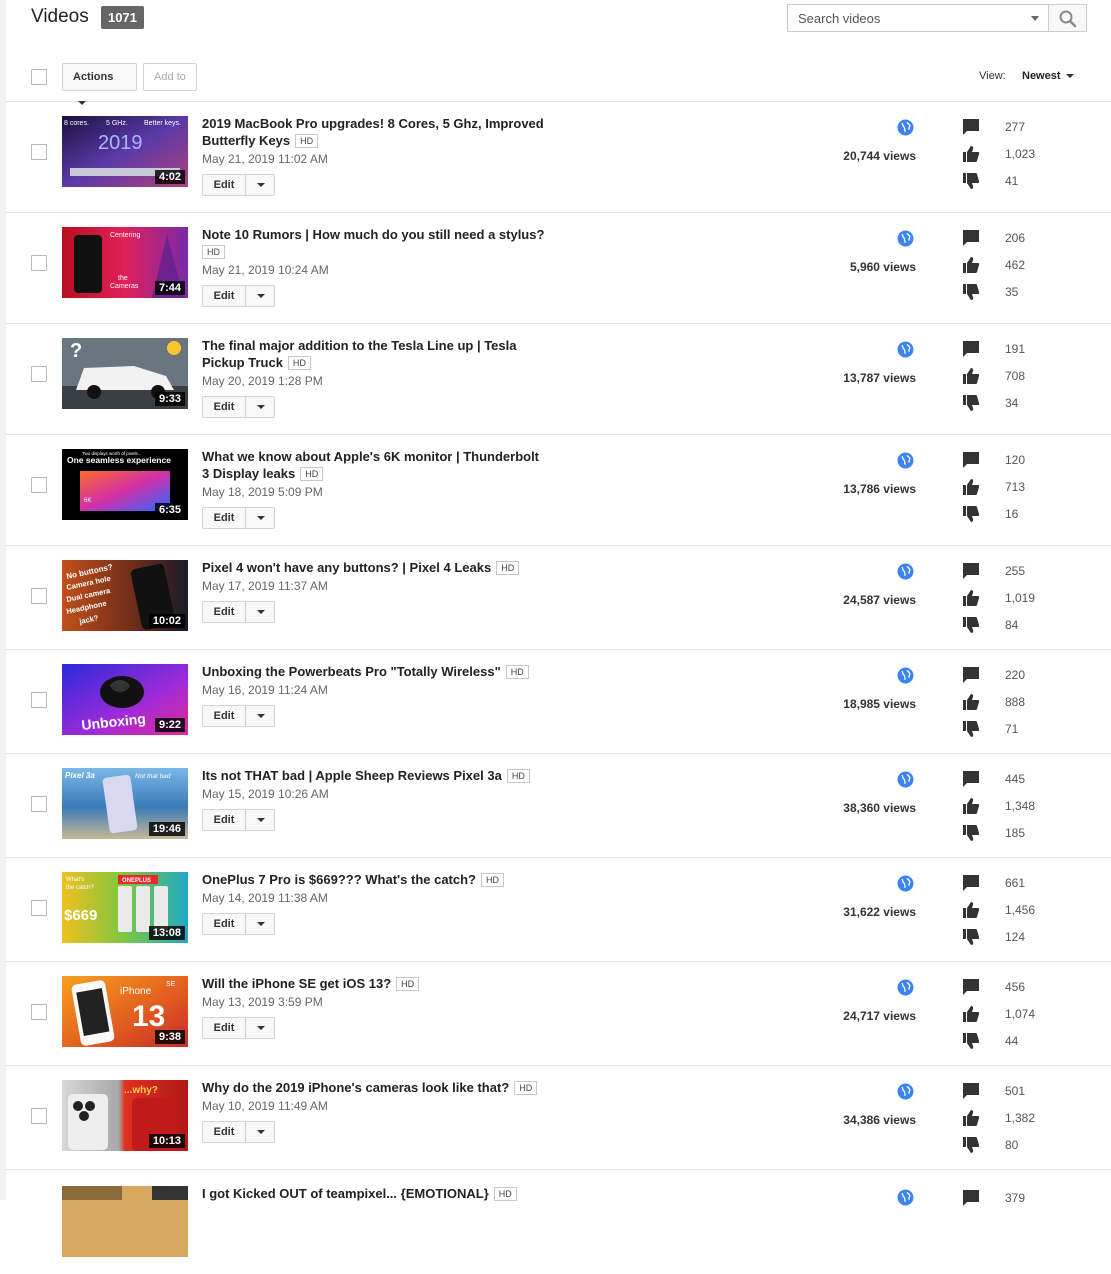 The width and height of the screenshot is (1111, 1274). Describe the element at coordinates (1020, 1118) in the screenshot. I see `like-count: 1,382` at that location.